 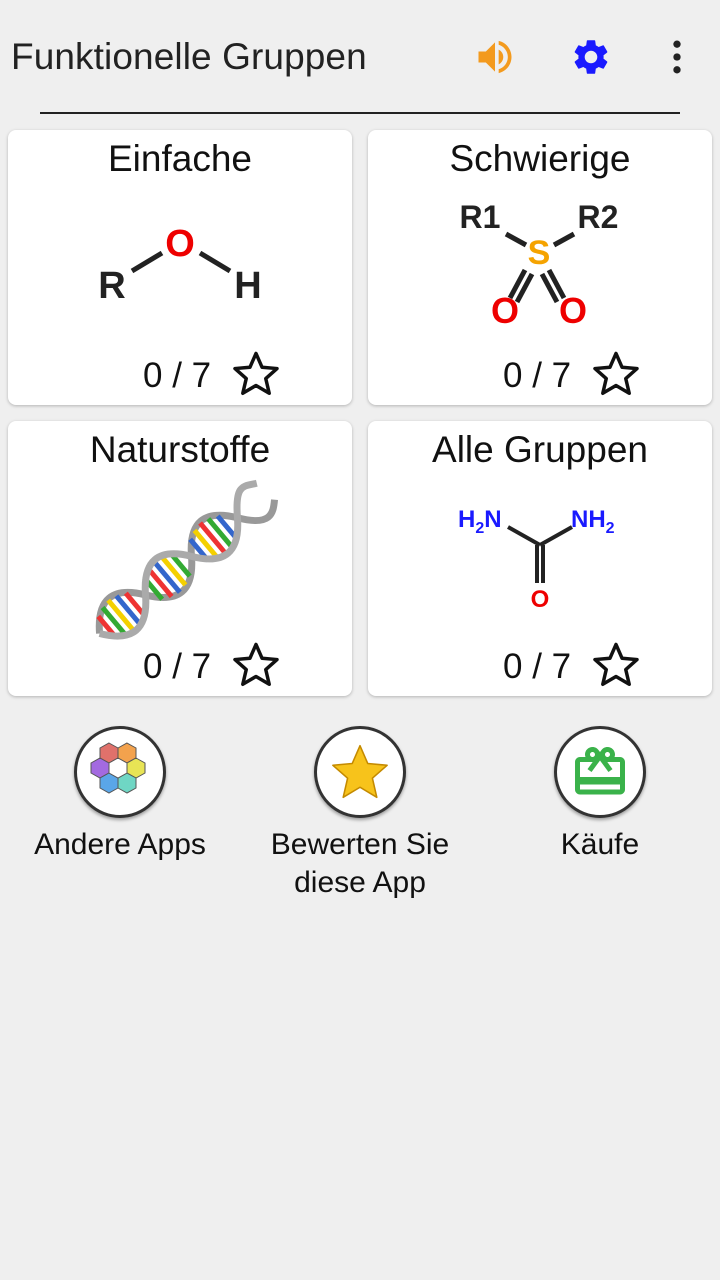 I want to click on atom-s: S, so click(x=539, y=253).